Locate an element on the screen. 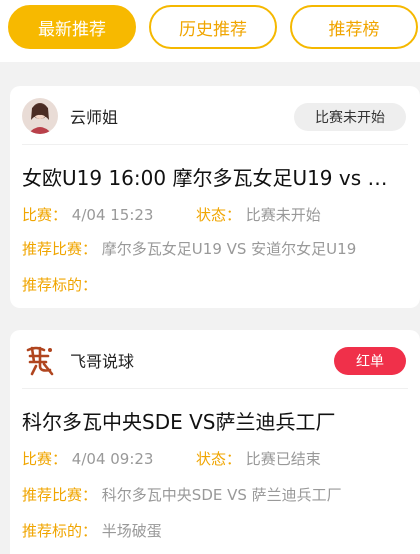 This screenshot has width=420, height=554. tab-ranking: 推荐榜 is located at coordinates (354, 27).